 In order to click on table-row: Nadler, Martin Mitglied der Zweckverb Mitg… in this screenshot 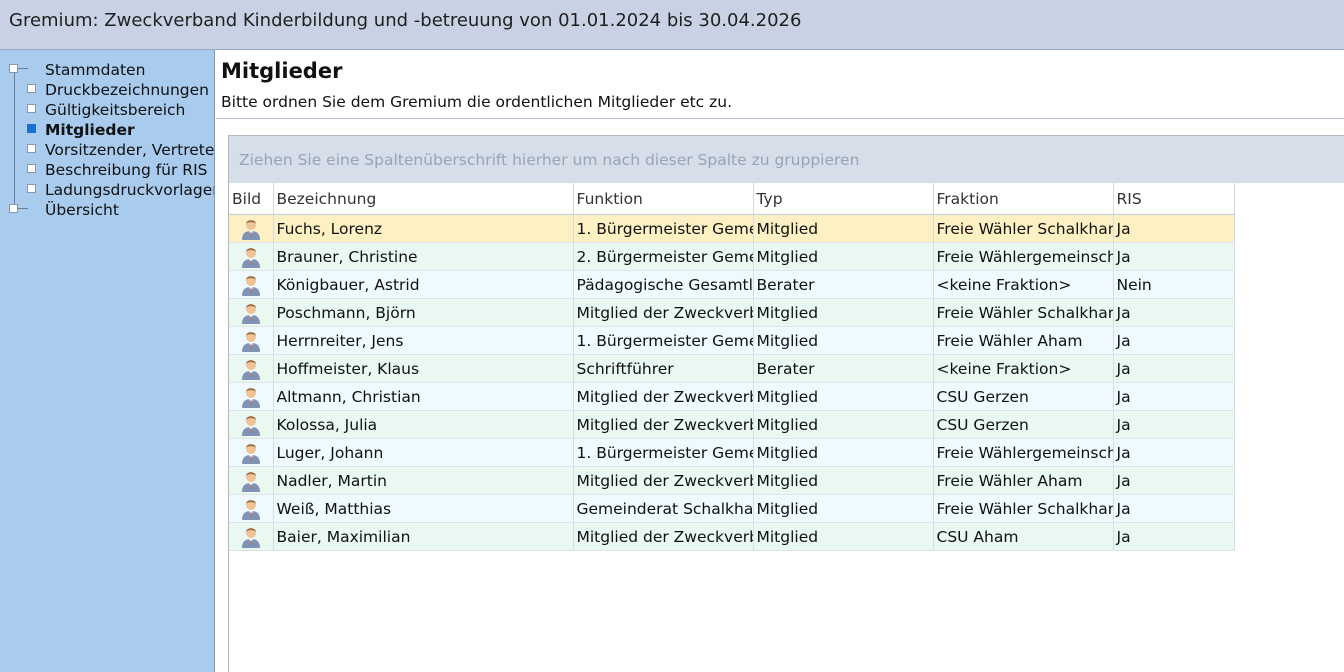, I will do `click(732, 480)`.